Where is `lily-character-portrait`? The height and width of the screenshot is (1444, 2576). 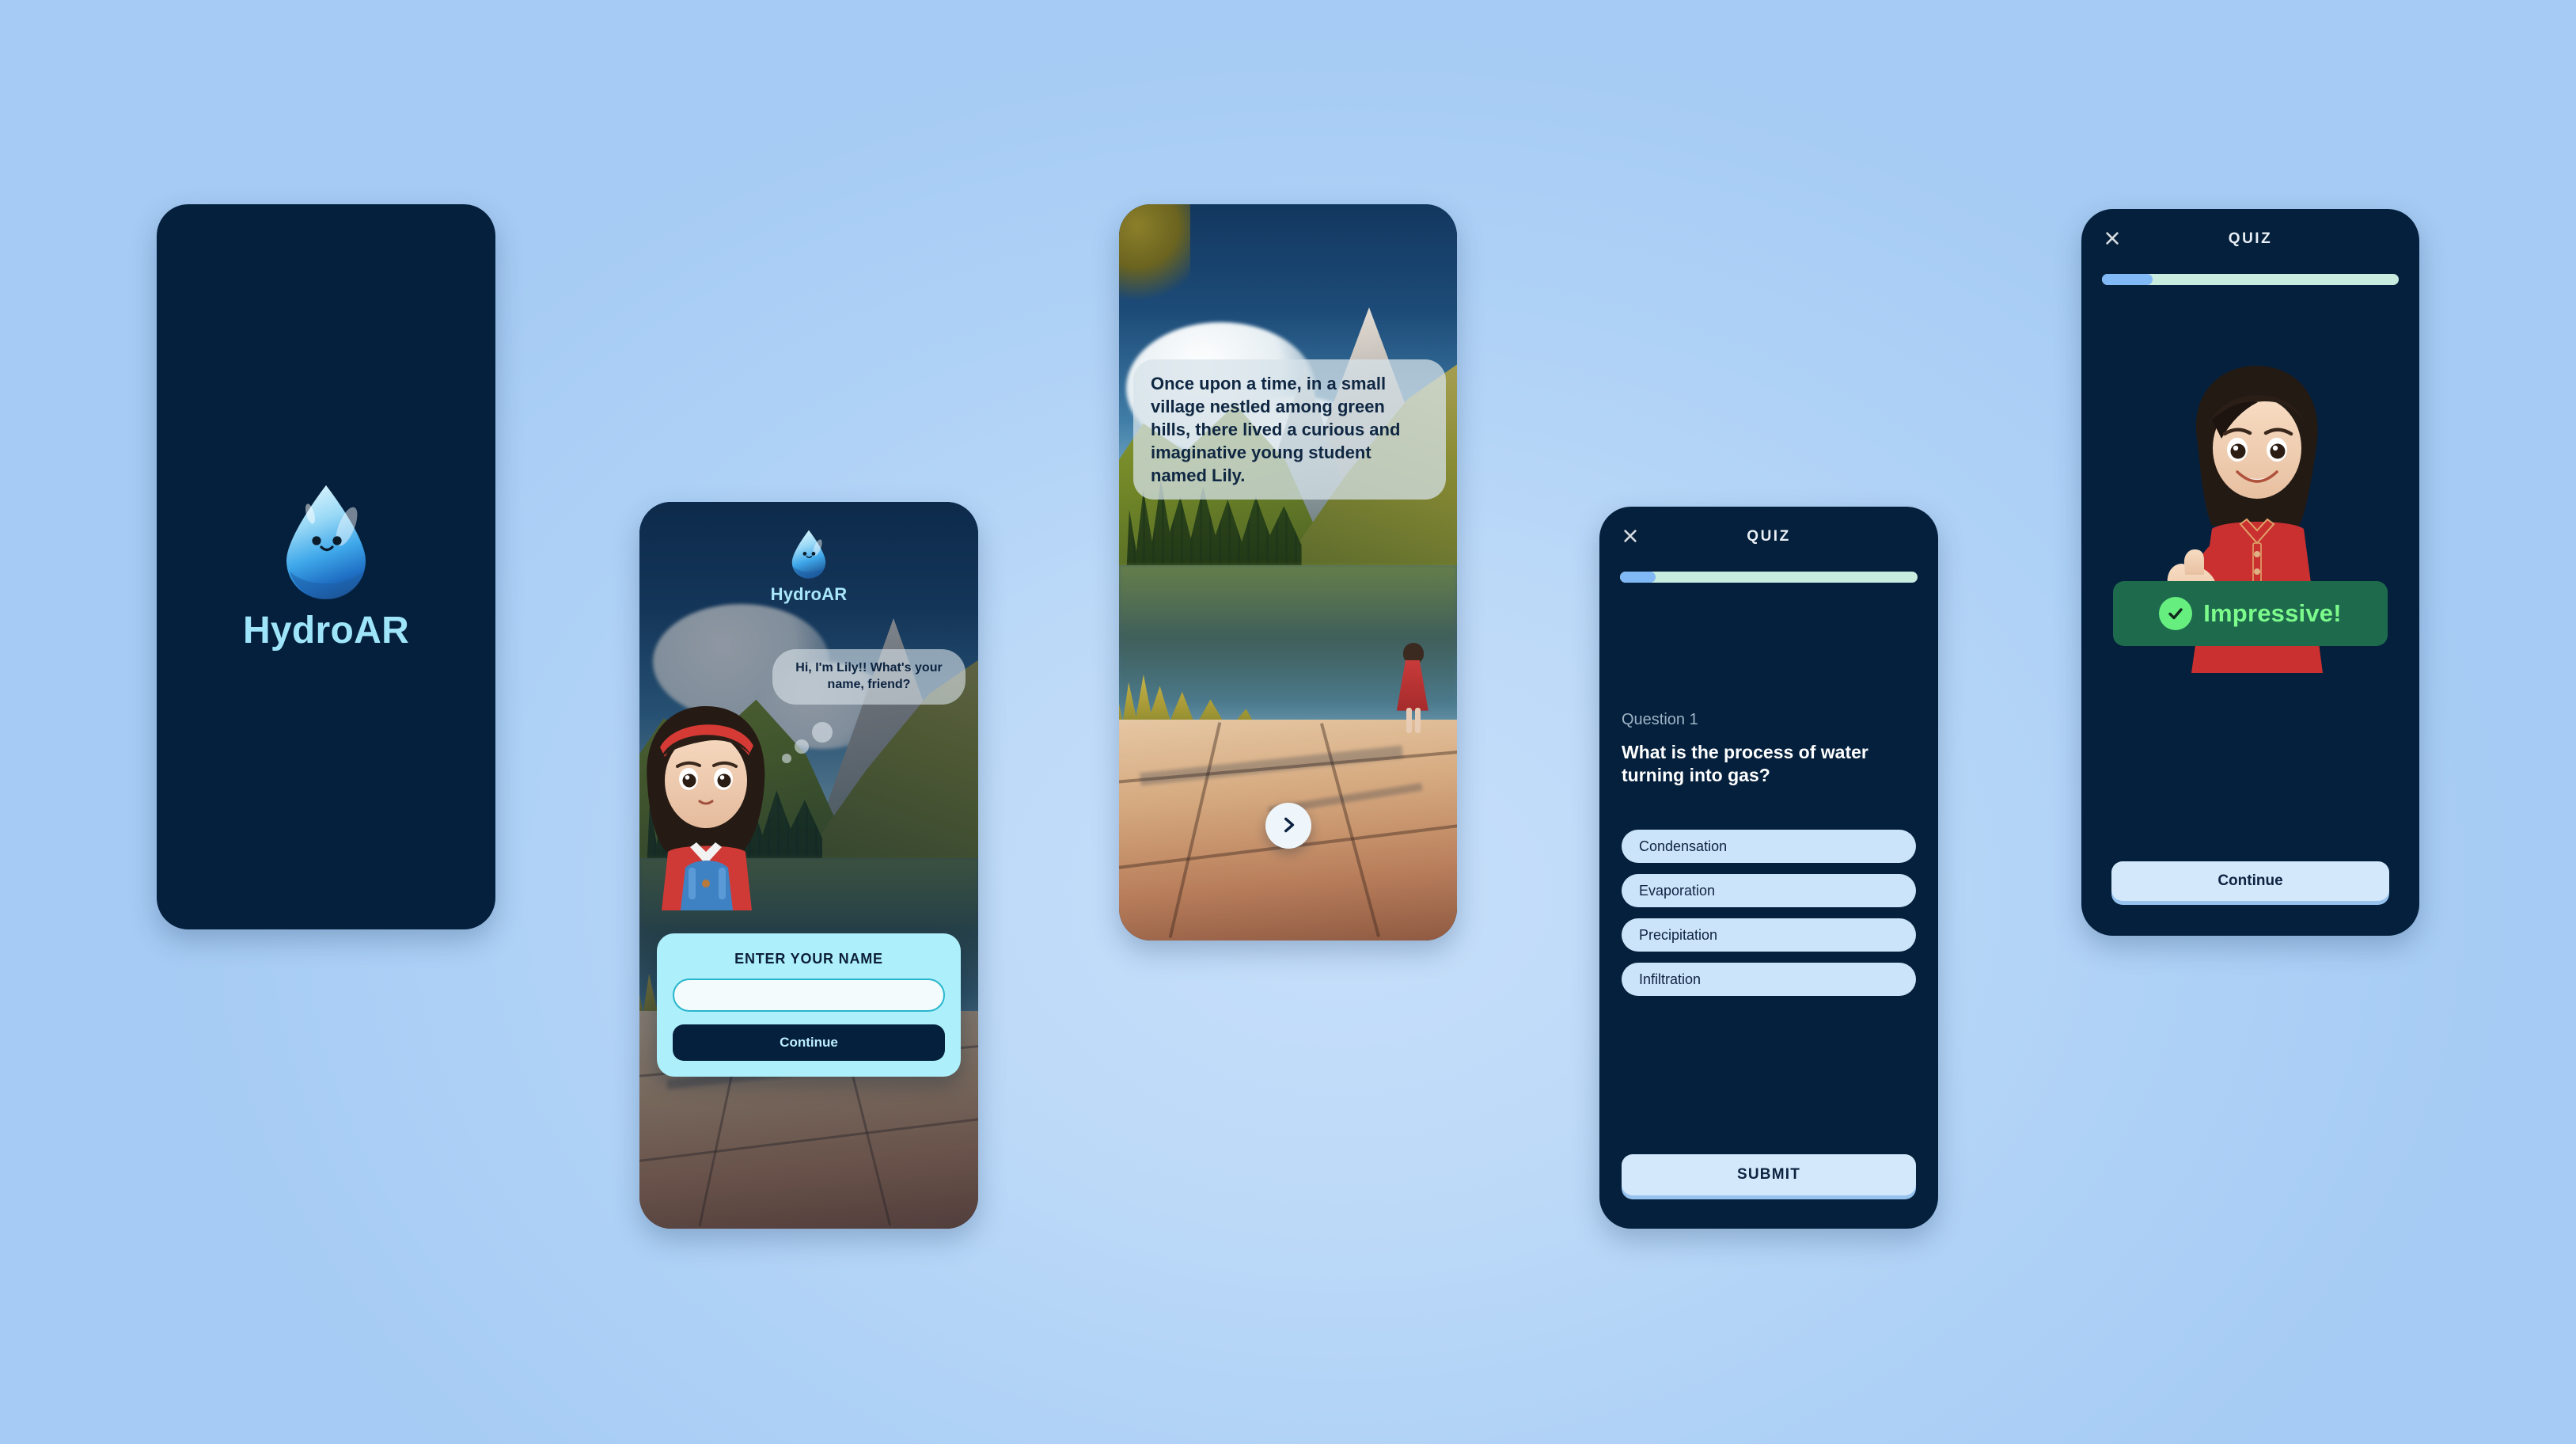
lily-character-portrait is located at coordinates (710, 799).